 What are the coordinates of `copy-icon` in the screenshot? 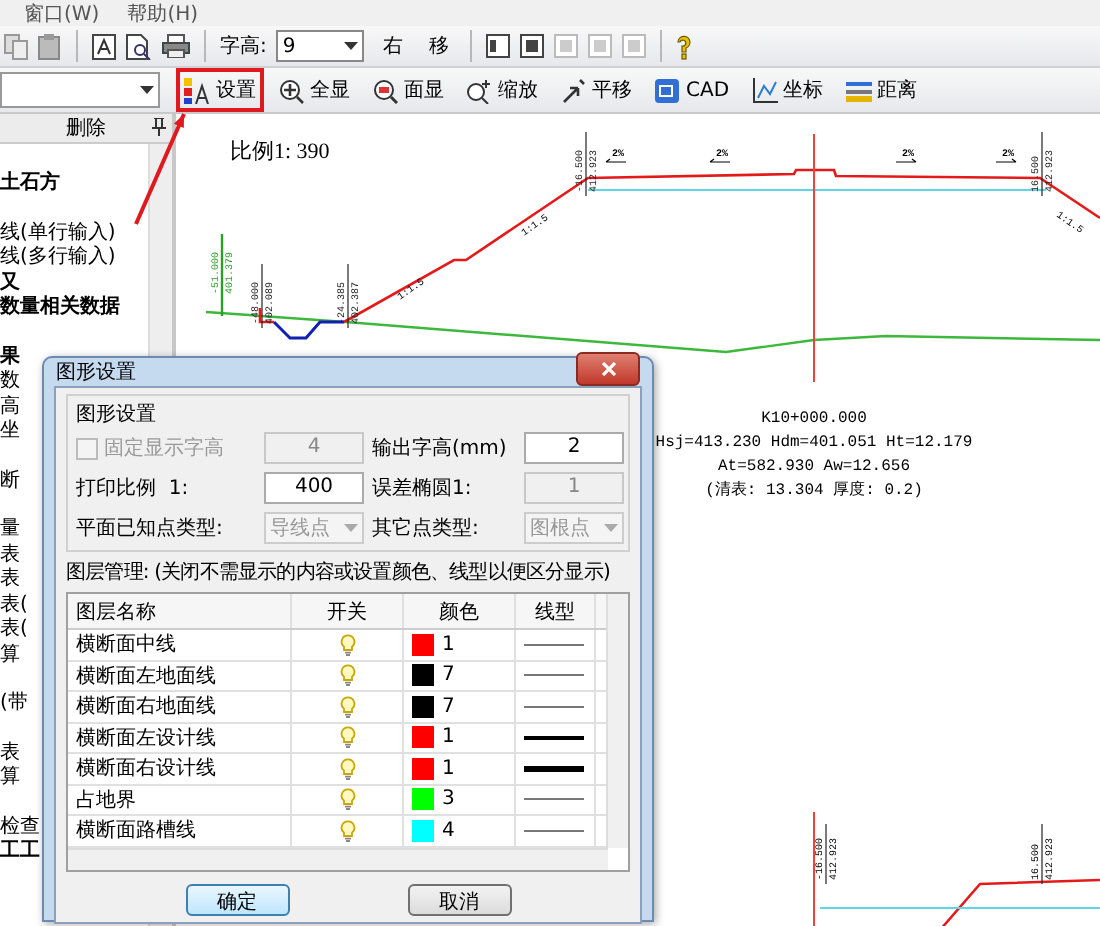 It's located at (16, 46).